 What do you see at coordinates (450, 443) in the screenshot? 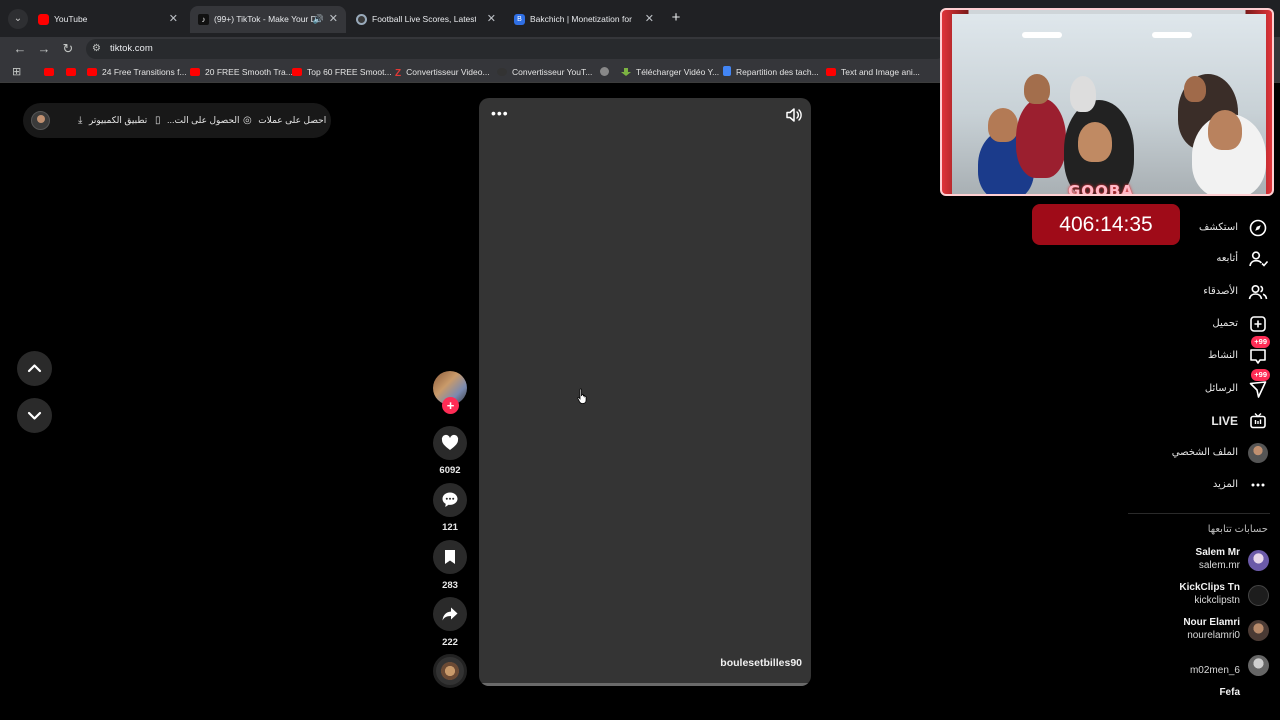
I see `like-button` at bounding box center [450, 443].